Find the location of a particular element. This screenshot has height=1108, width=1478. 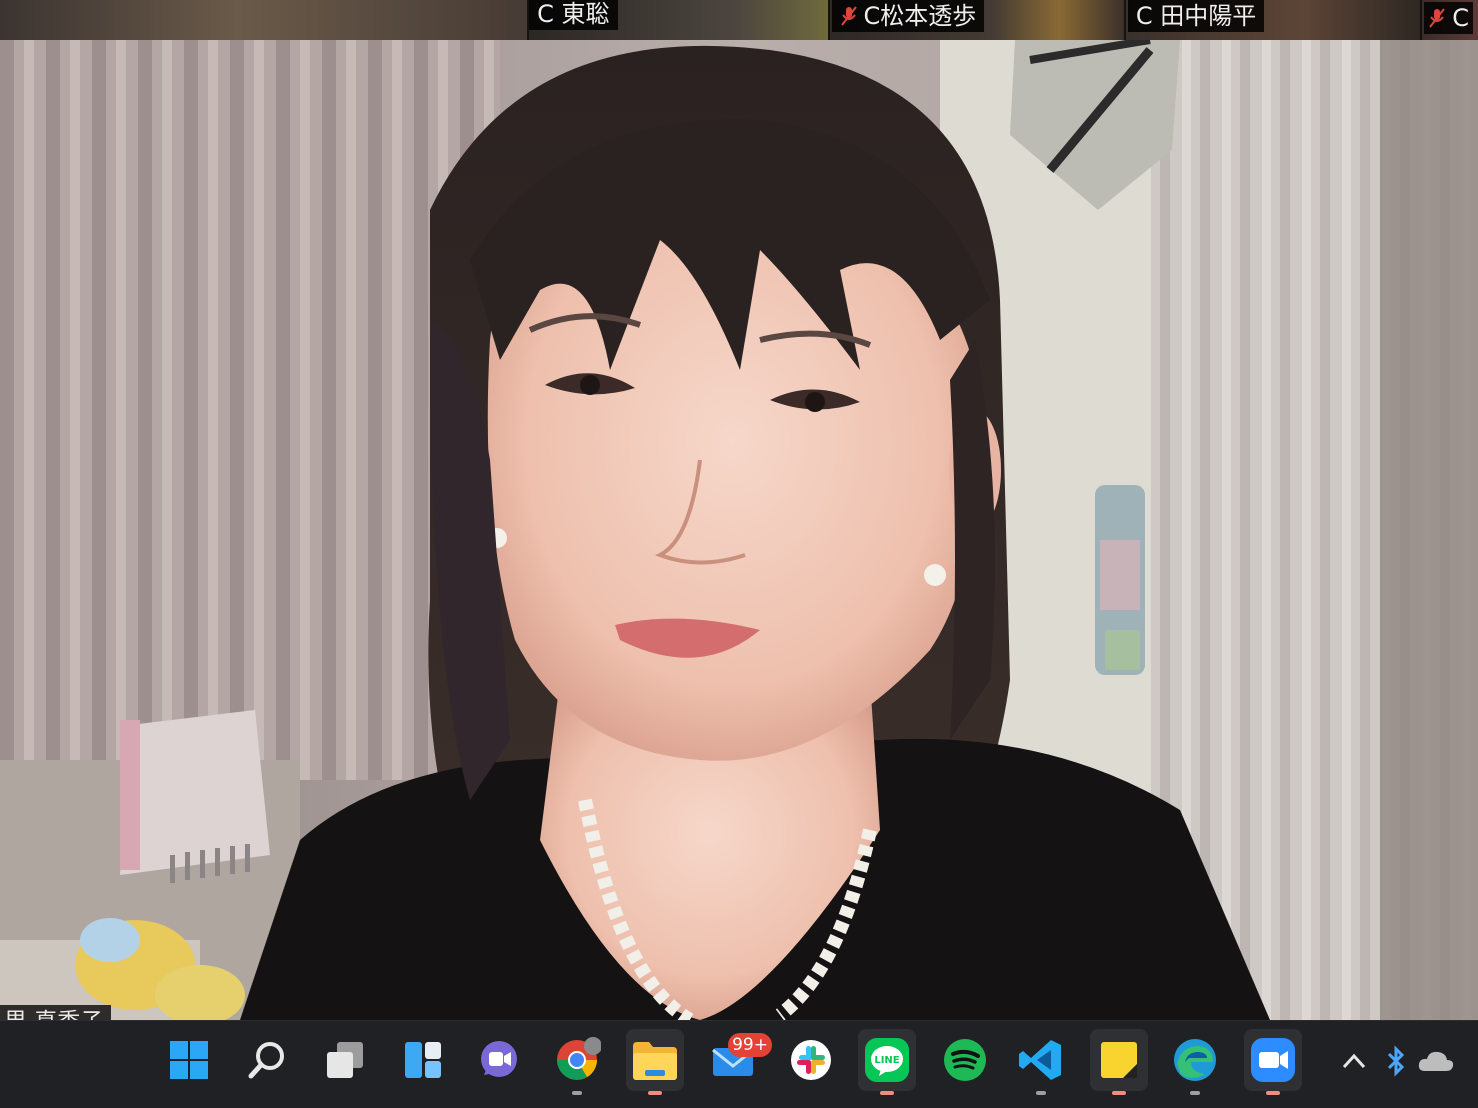

participant-thumbnail: C 田中陽平 is located at coordinates (1274, 20).